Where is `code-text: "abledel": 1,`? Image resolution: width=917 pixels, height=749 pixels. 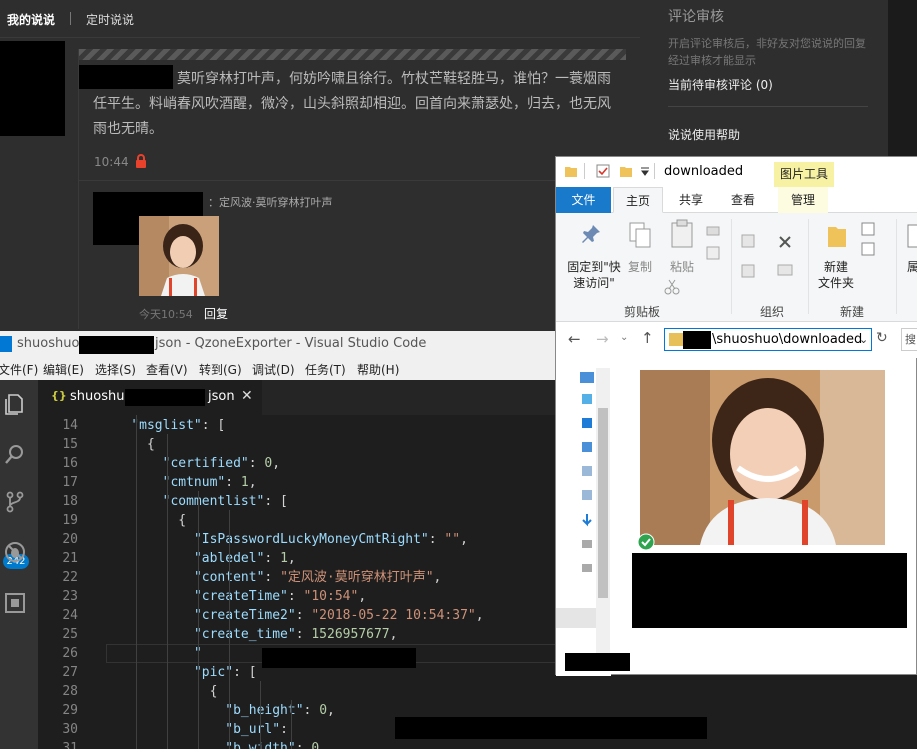
code-text: "abledel": 1, is located at coordinates (245, 558).